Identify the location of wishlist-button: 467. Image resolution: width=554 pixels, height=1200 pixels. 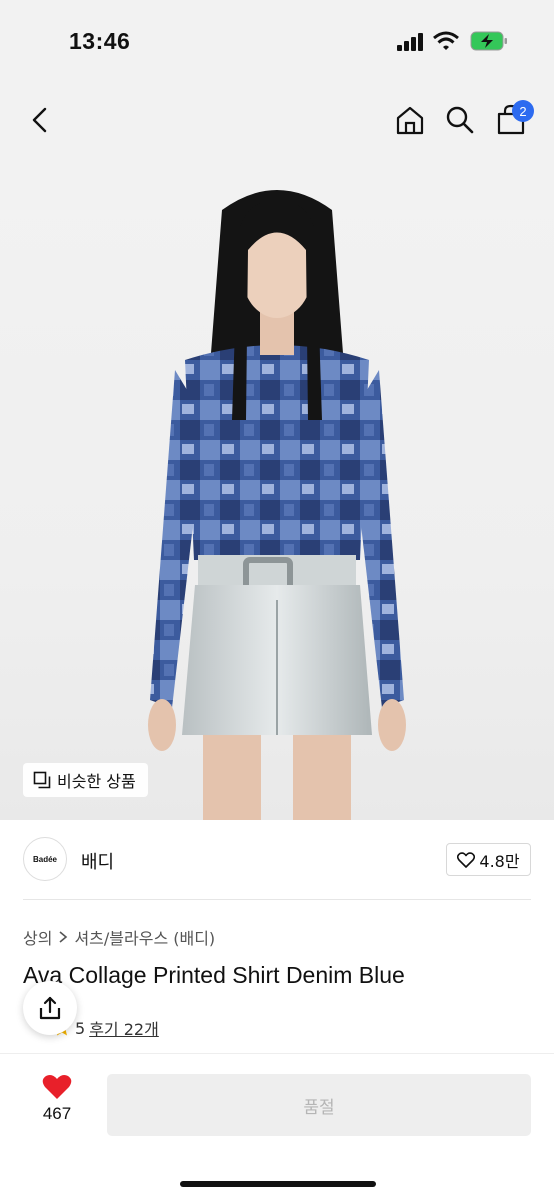
(57, 1104).